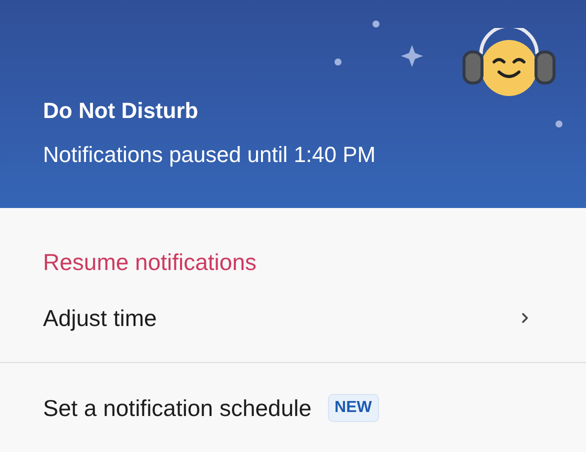  What do you see at coordinates (177, 408) in the screenshot?
I see `menu-item-label: Set a notification schedule` at bounding box center [177, 408].